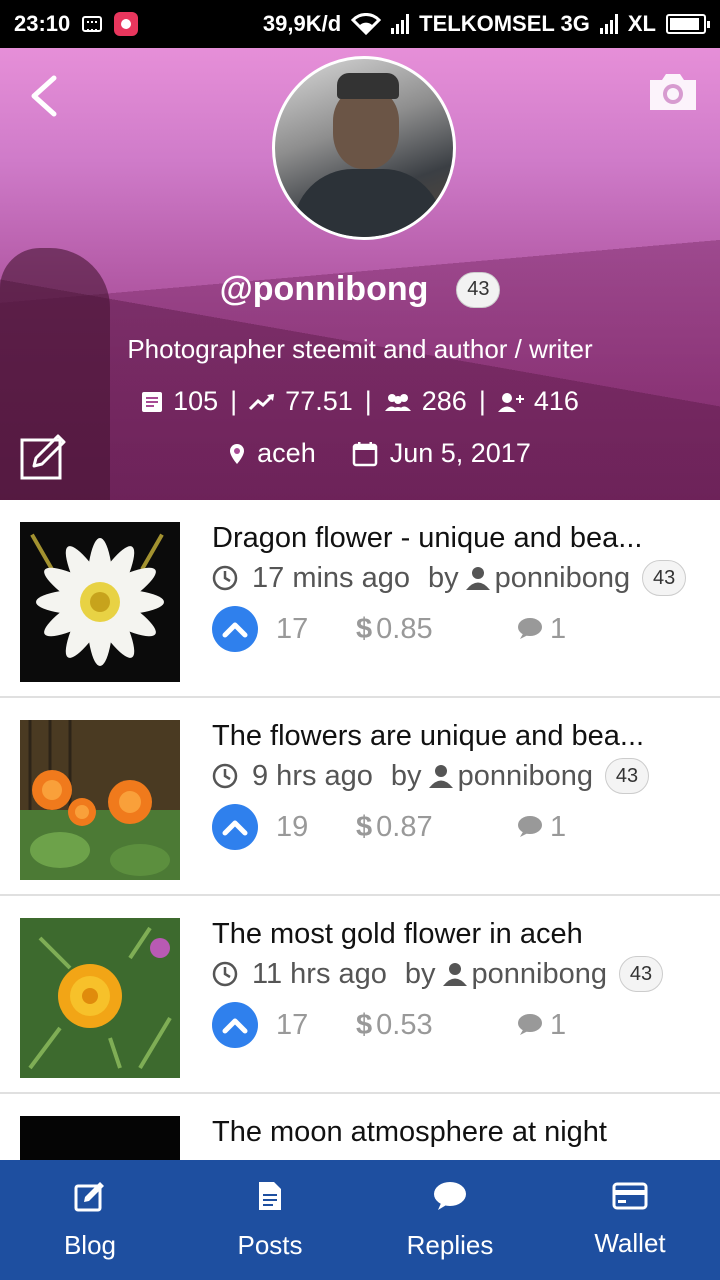 The width and height of the screenshot is (720, 1280). What do you see at coordinates (152, 401) in the screenshot?
I see `posts-count-icon` at bounding box center [152, 401].